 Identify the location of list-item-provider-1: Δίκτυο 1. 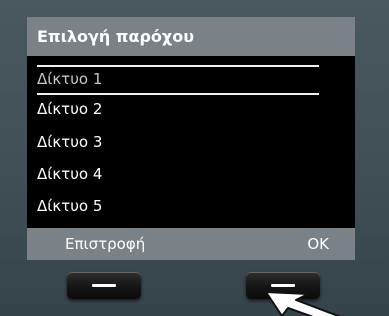
(178, 79).